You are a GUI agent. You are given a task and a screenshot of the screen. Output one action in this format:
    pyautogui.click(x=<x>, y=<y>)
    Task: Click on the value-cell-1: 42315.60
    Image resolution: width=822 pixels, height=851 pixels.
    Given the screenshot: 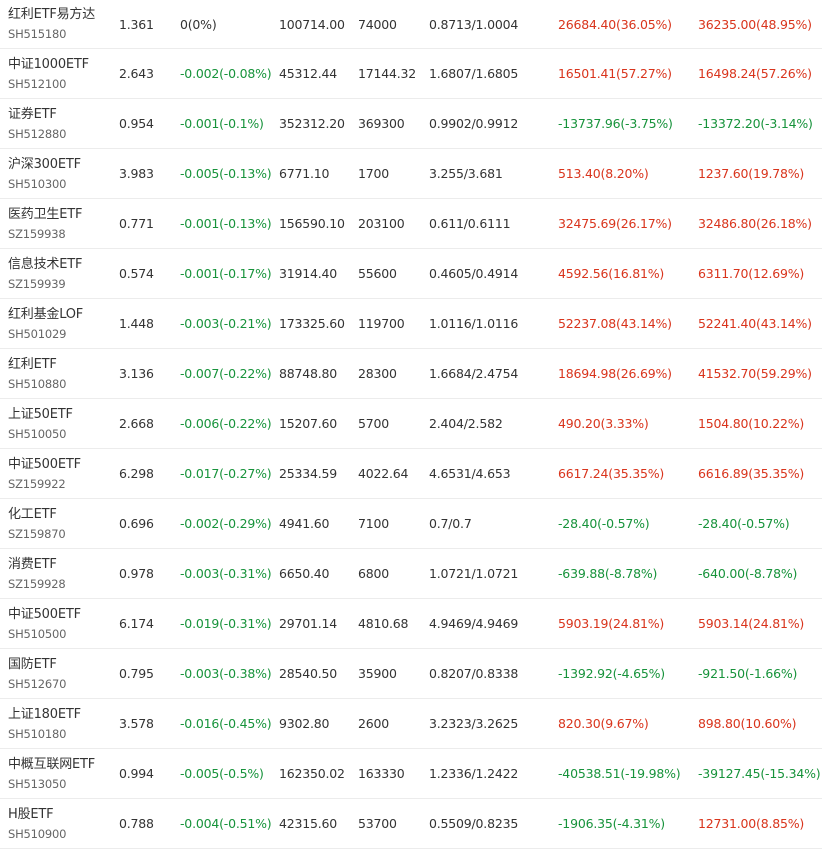 What is the action you would take?
    pyautogui.click(x=308, y=823)
    